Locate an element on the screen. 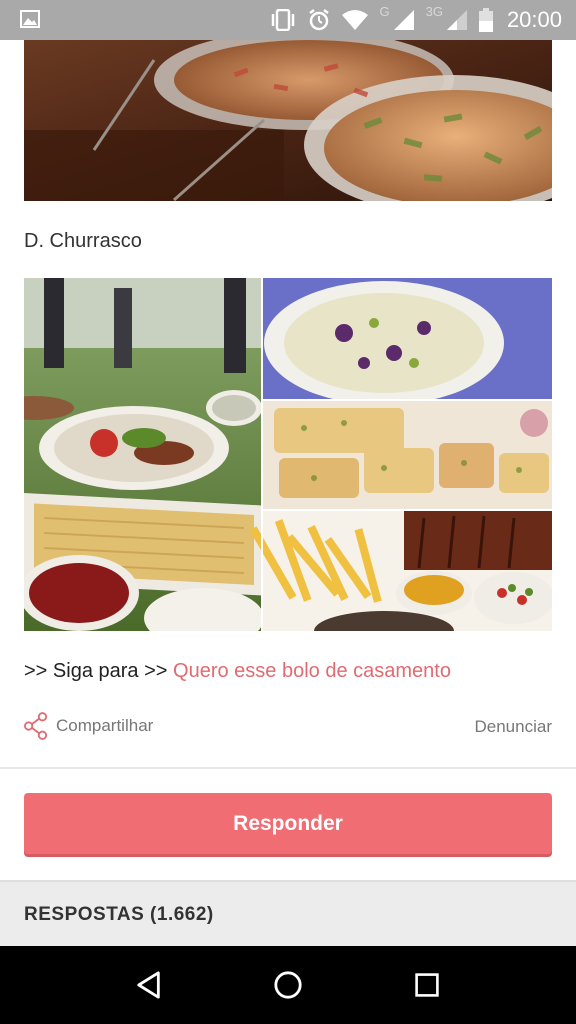  recents-icon is located at coordinates (426, 985).